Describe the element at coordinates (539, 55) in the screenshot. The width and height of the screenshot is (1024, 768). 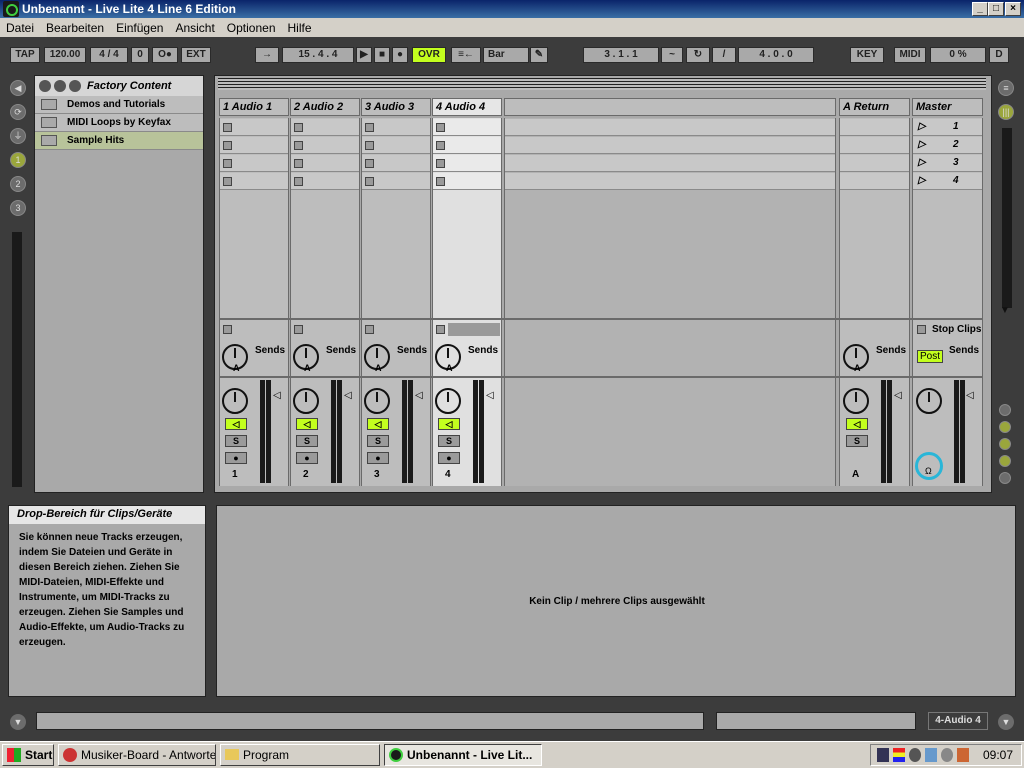
I see `pencil-icon: ✎` at that location.